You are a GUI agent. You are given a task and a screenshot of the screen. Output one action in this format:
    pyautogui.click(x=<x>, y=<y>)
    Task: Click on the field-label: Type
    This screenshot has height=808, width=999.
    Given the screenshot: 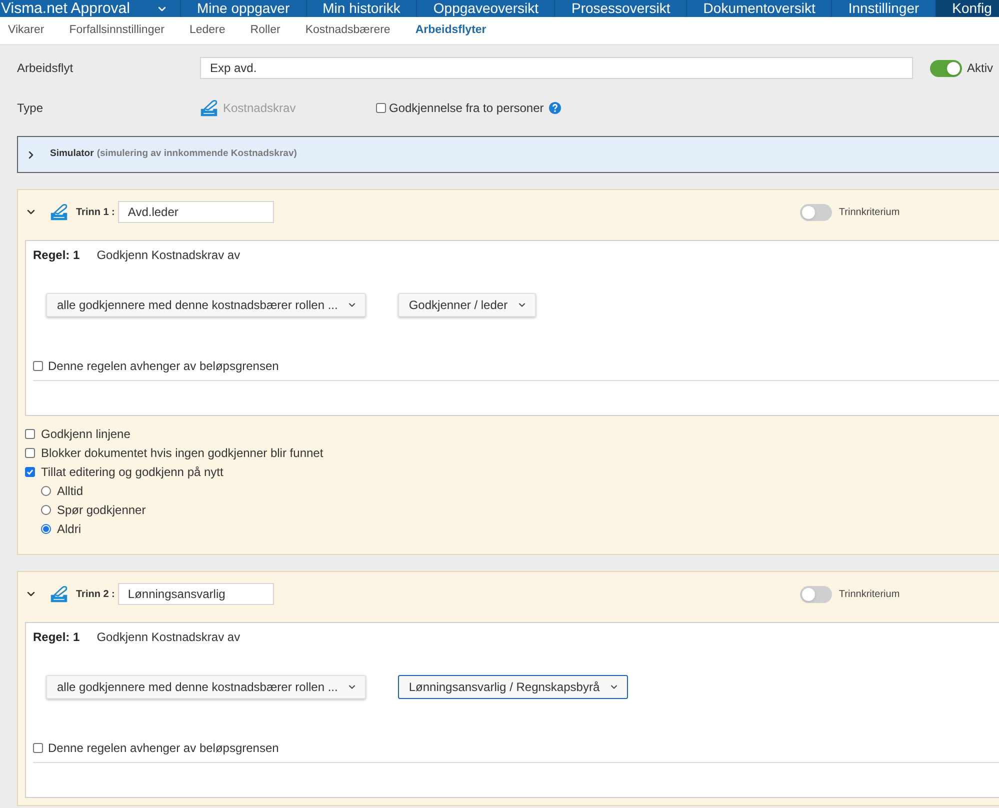 What is the action you would take?
    pyautogui.click(x=30, y=108)
    